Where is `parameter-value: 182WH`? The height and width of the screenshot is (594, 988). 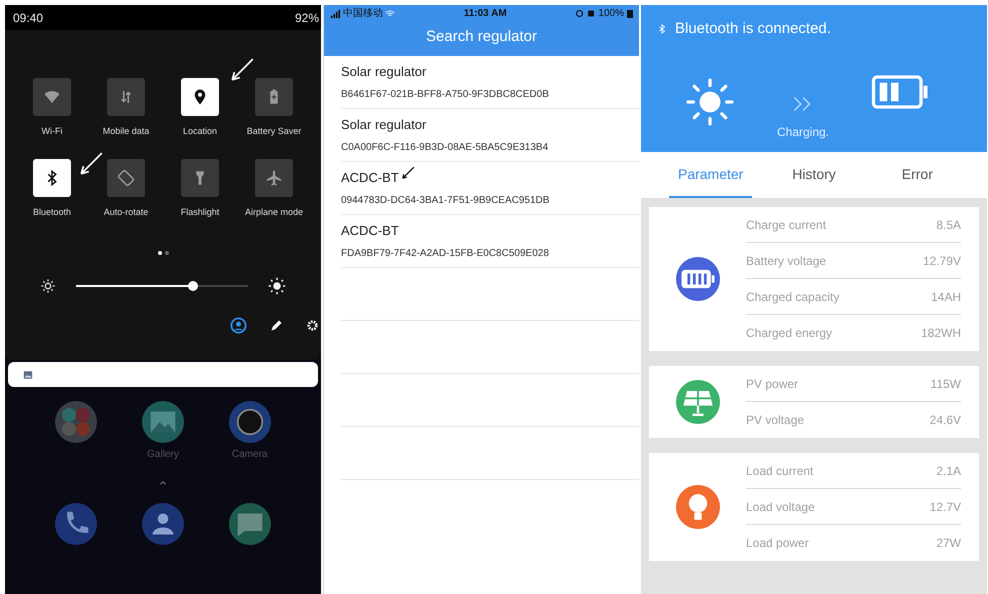 parameter-value: 182WH is located at coordinates (940, 333).